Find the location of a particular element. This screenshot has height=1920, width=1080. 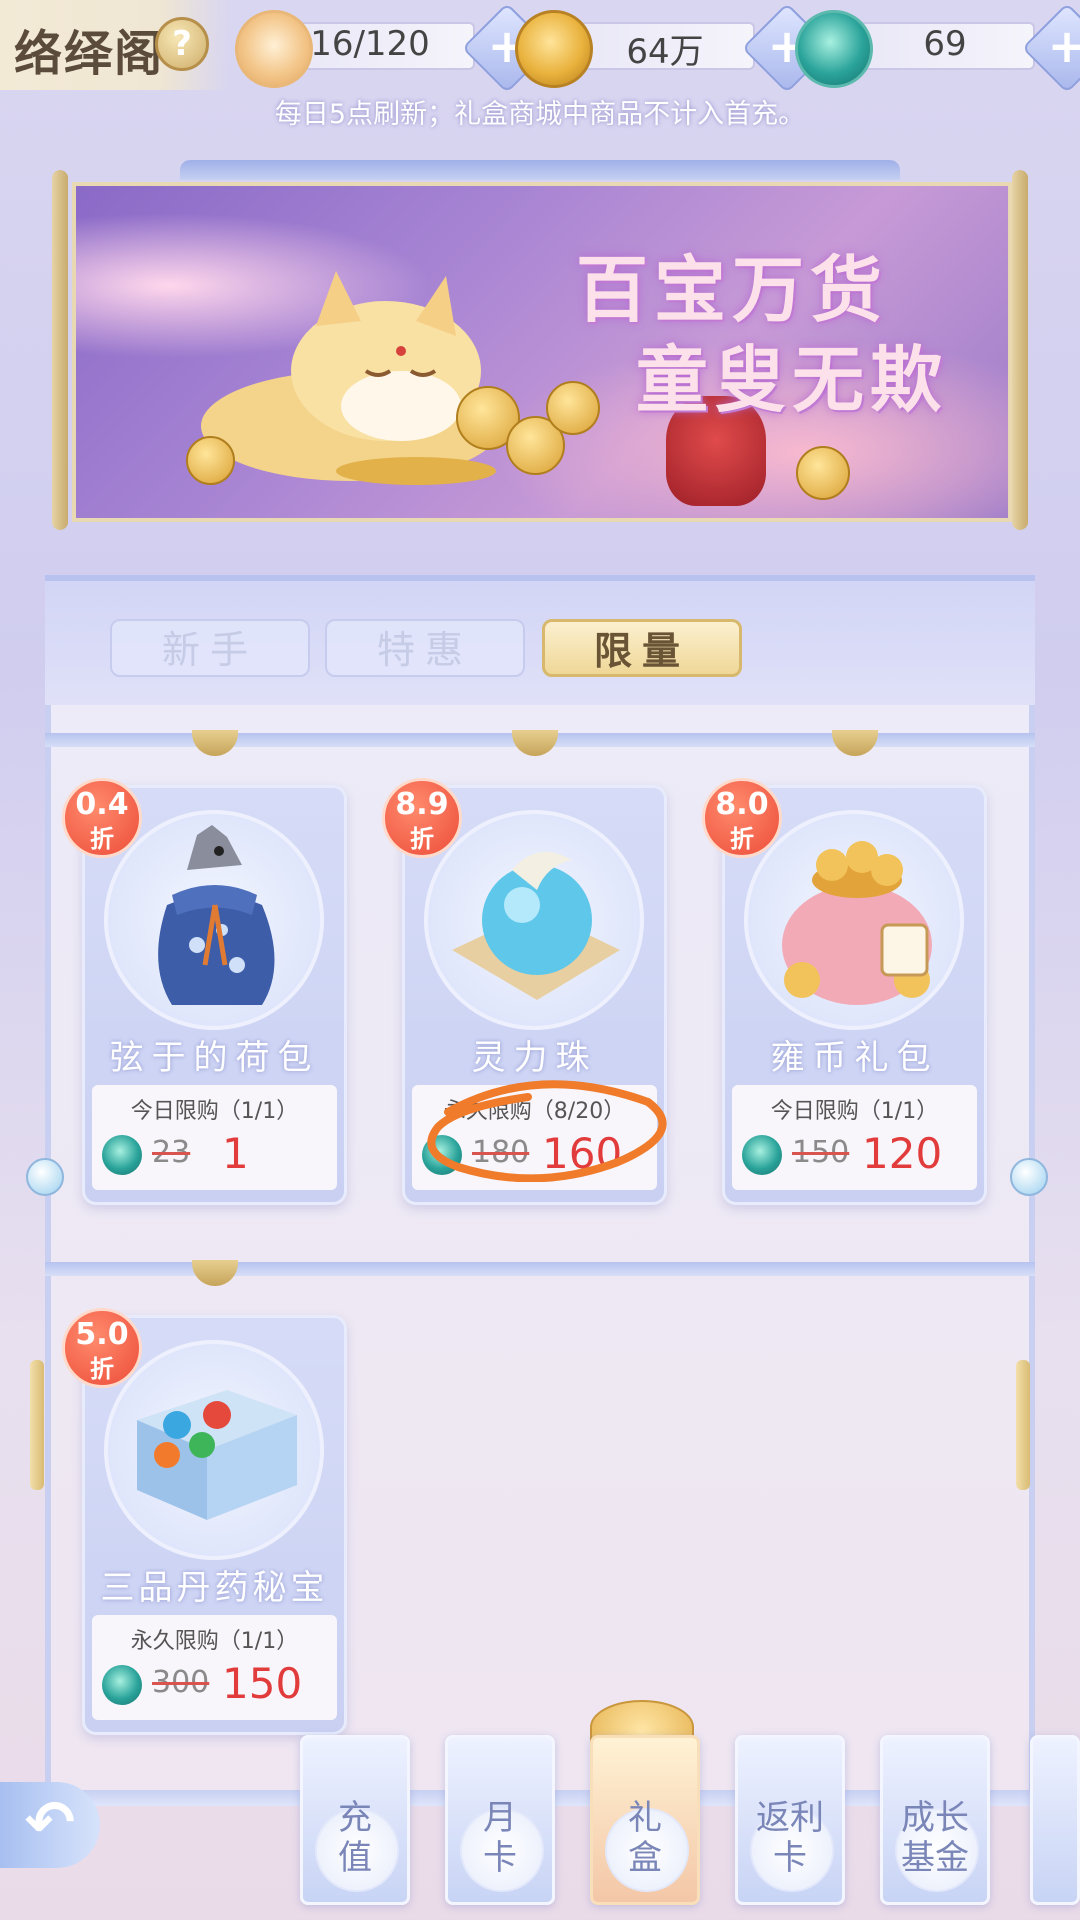

coin-resource: 64万 + is located at coordinates (674, 48).